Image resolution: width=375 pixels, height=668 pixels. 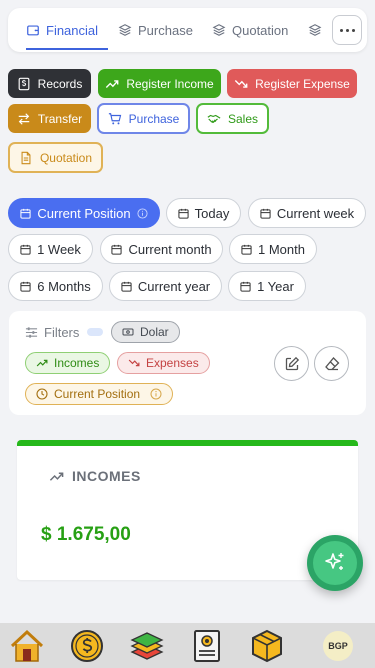 I want to click on period-current-position: Current Position, so click(x=84, y=213).